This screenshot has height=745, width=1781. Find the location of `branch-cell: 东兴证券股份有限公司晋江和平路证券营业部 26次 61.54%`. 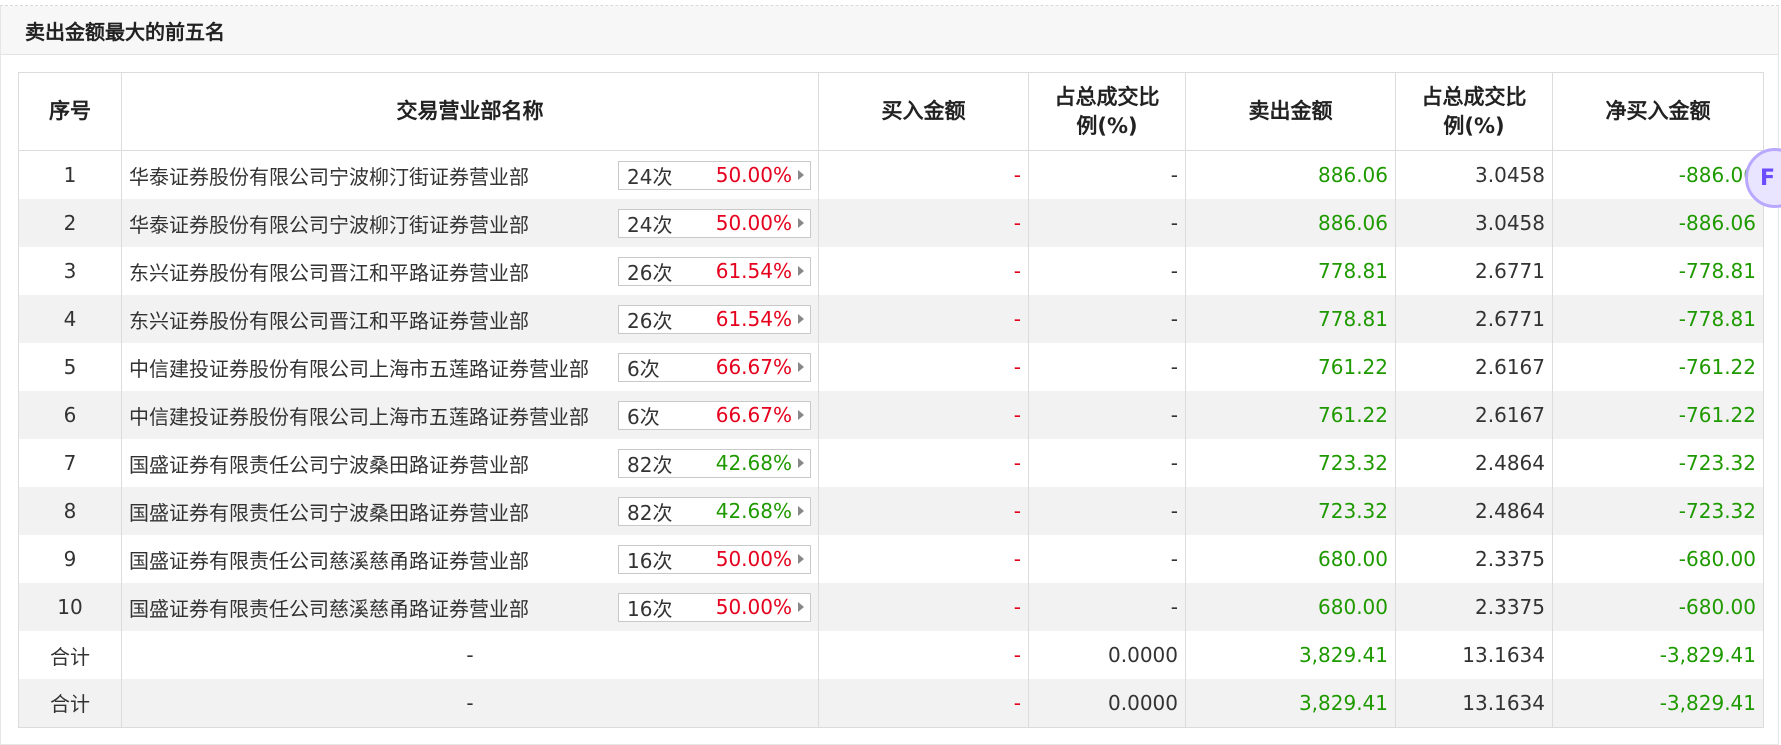

branch-cell: 东兴证券股份有限公司晋江和平路证券营业部 26次 61.54% is located at coordinates (470, 271).